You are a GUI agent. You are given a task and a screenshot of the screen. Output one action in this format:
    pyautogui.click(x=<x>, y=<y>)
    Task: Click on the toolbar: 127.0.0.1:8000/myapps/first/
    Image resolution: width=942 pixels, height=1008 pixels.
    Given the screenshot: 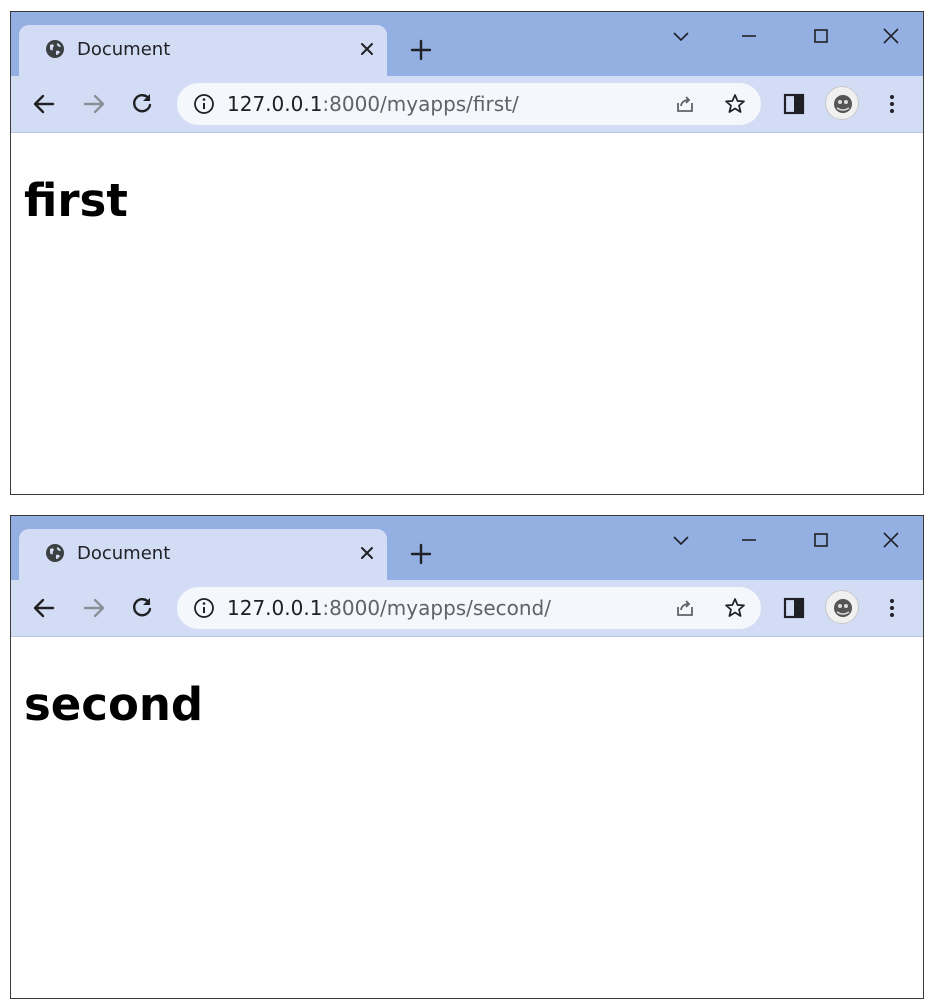 What is the action you would take?
    pyautogui.click(x=467, y=104)
    